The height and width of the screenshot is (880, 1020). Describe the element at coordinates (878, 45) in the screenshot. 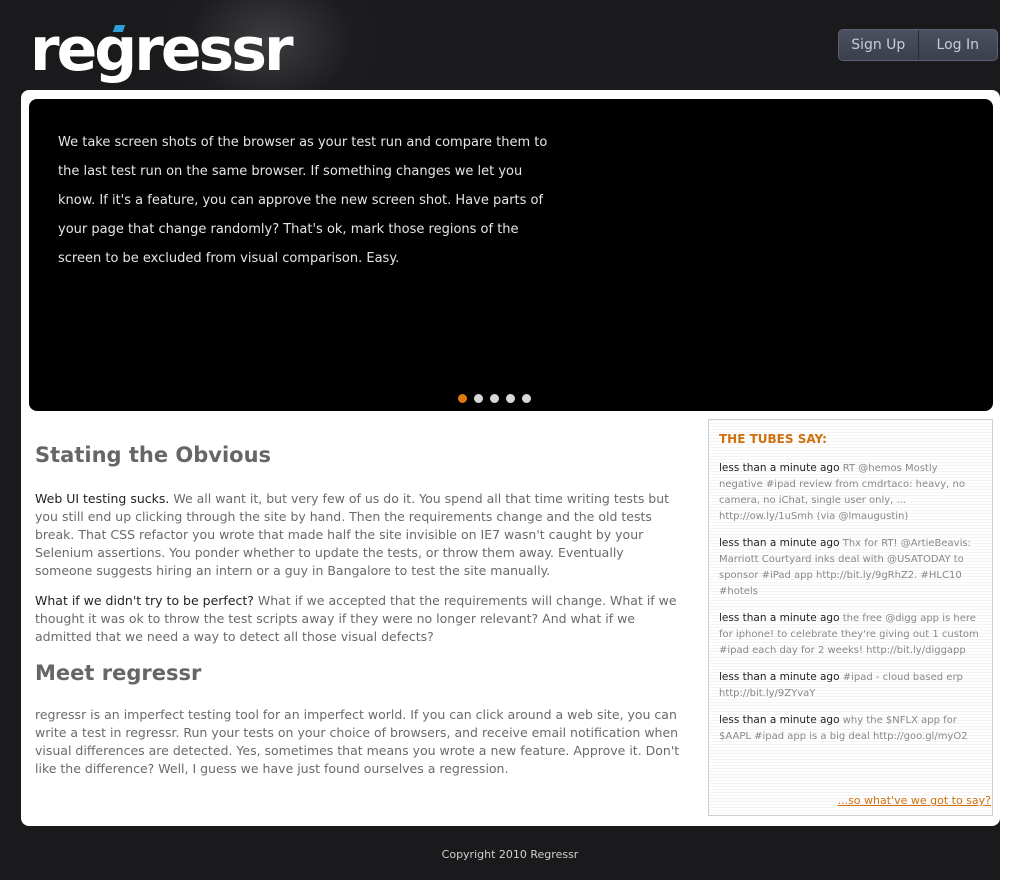

I see `signup-button: Sign Up` at that location.